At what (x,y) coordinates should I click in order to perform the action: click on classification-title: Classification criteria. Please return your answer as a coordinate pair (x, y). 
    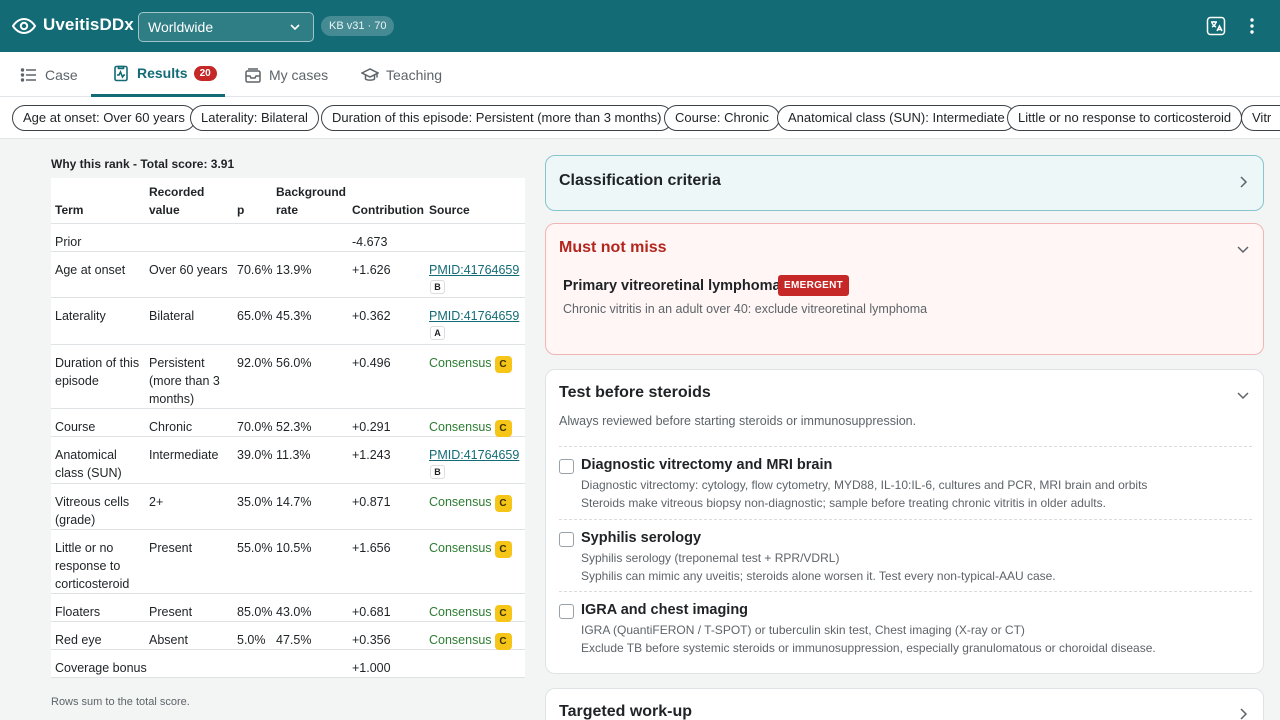
    Looking at the image, I should click on (640, 180).